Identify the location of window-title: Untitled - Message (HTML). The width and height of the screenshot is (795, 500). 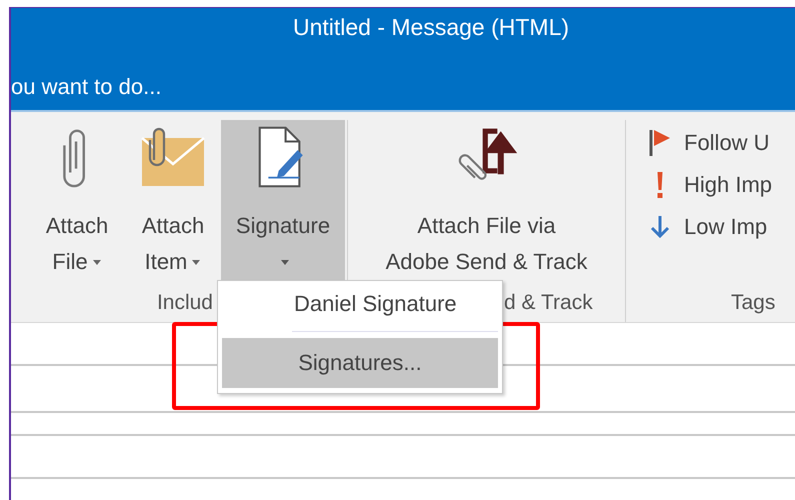
(431, 27).